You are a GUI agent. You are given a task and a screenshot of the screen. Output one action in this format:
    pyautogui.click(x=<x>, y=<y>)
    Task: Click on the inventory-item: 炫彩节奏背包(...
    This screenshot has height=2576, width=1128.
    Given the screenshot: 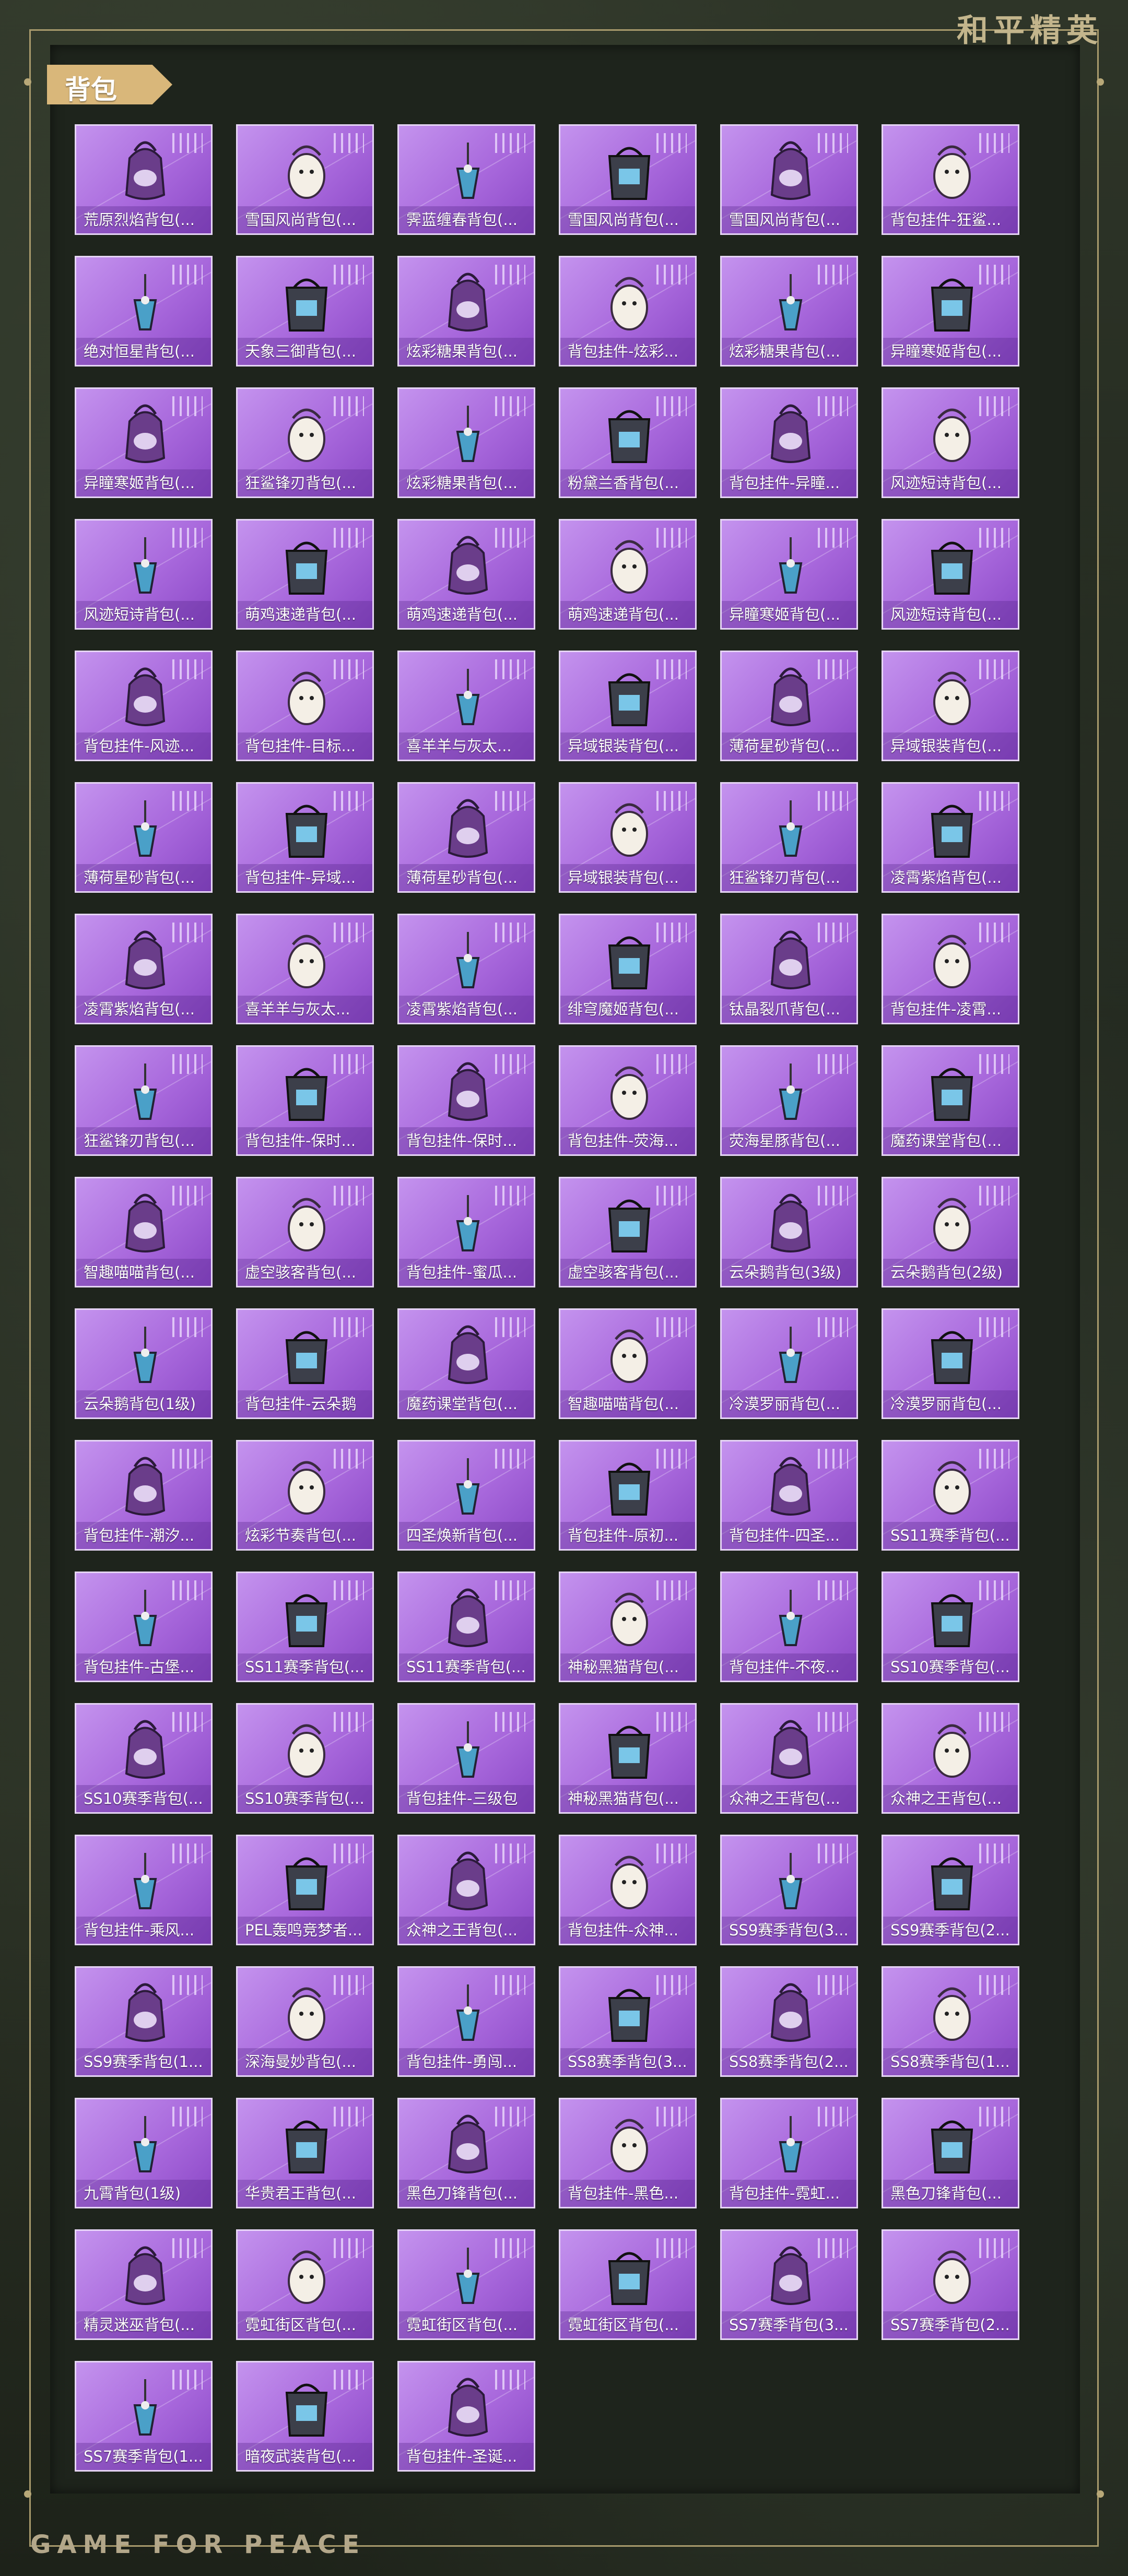 What is the action you would take?
    pyautogui.click(x=305, y=1495)
    